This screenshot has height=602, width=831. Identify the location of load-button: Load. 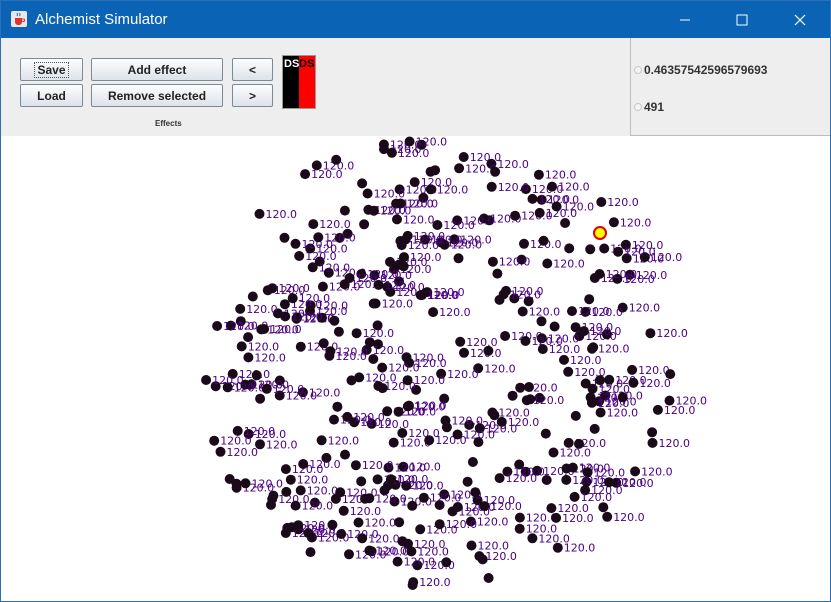
(51, 95).